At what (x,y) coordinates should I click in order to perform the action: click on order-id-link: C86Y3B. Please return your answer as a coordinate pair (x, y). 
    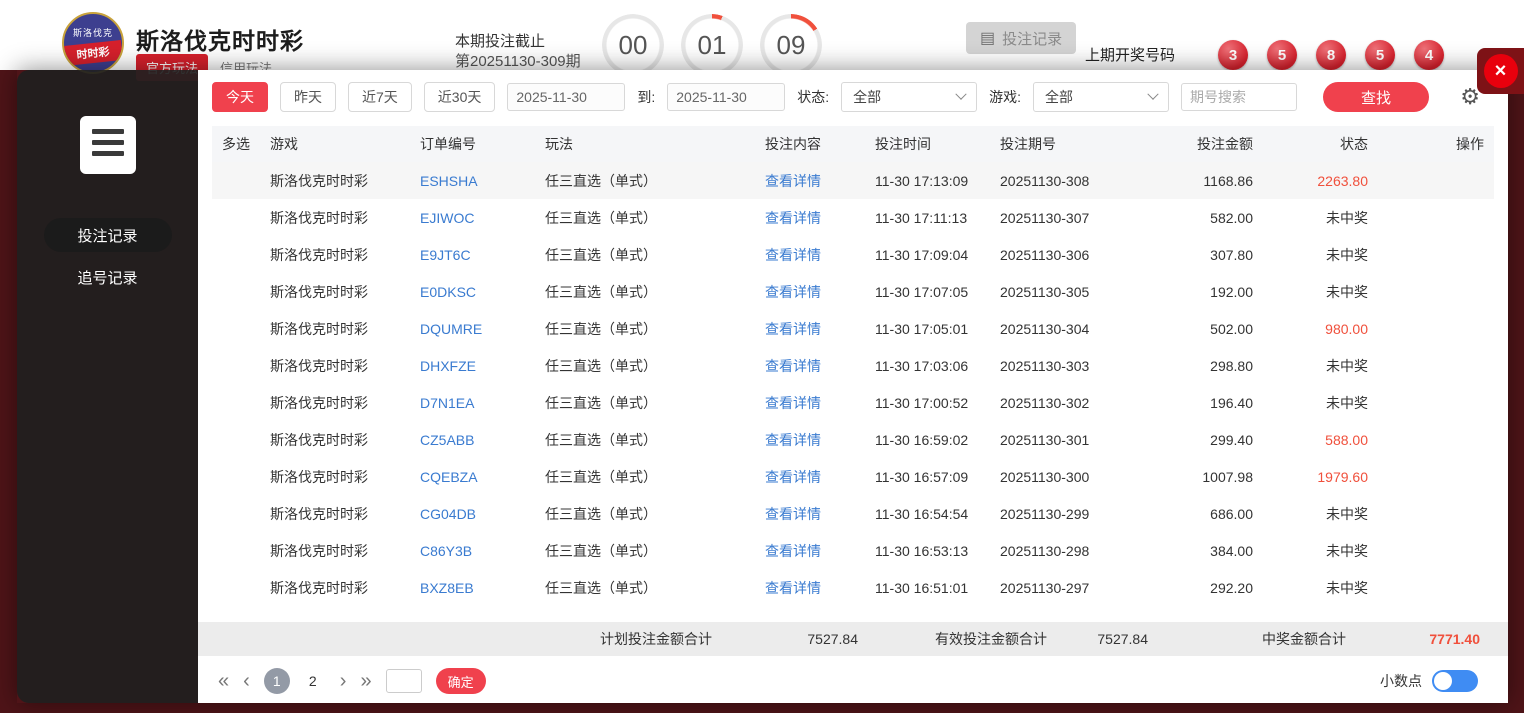
    Looking at the image, I should click on (472, 550).